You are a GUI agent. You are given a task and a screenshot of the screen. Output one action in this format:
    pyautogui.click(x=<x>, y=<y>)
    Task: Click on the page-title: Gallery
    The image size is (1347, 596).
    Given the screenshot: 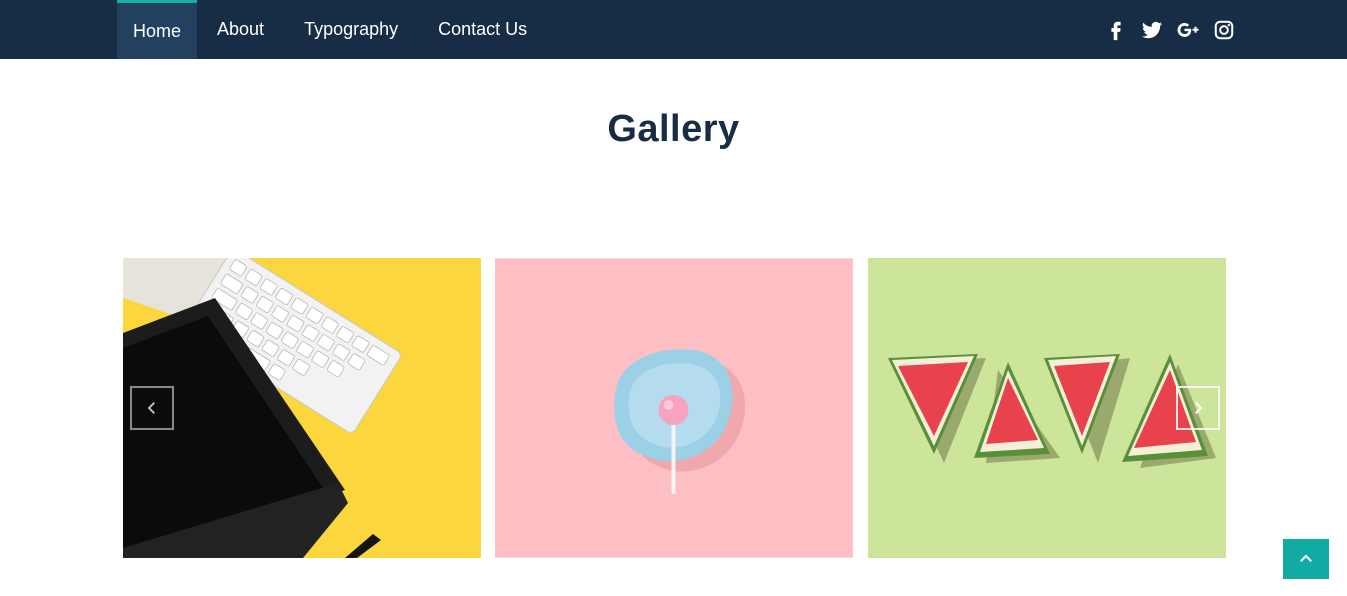 What is the action you would take?
    pyautogui.click(x=673, y=129)
    